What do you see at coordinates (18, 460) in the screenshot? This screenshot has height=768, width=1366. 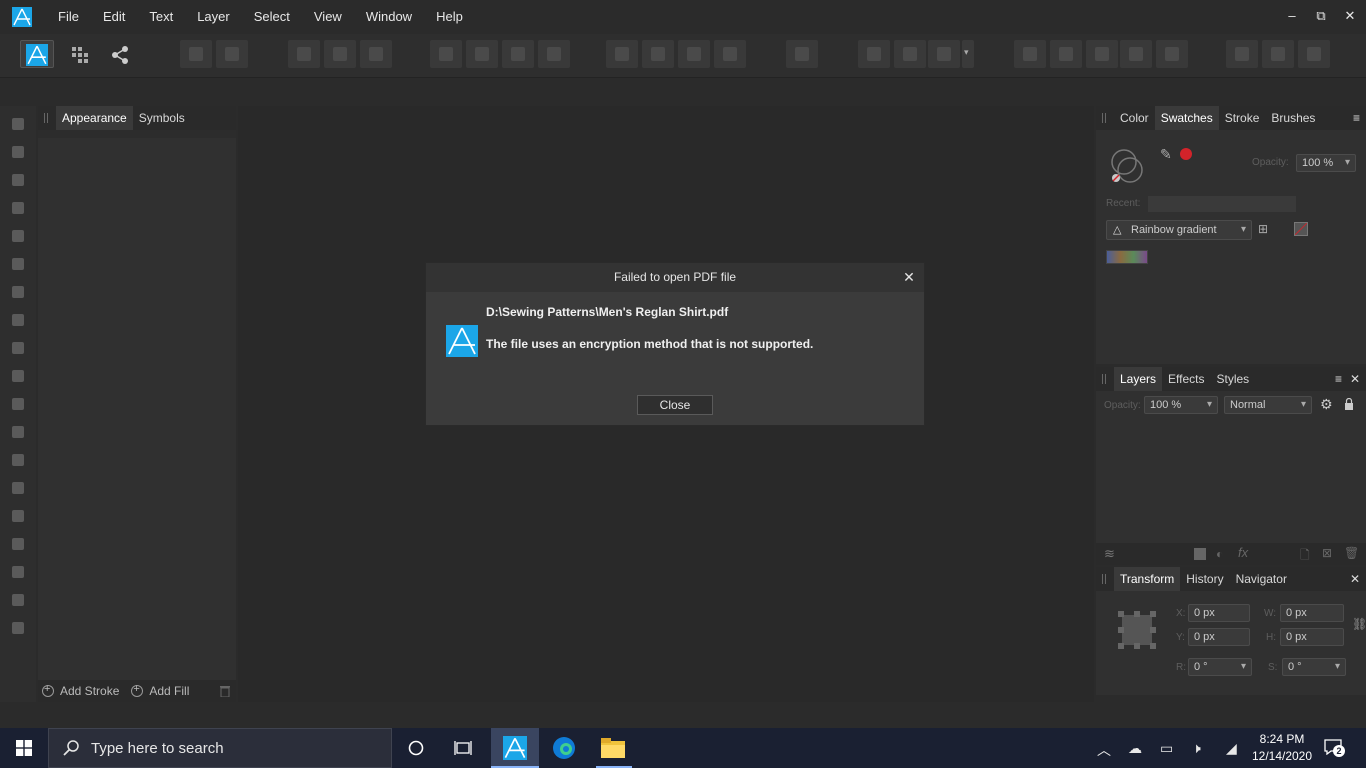 I see `ellipse-tool-icon` at bounding box center [18, 460].